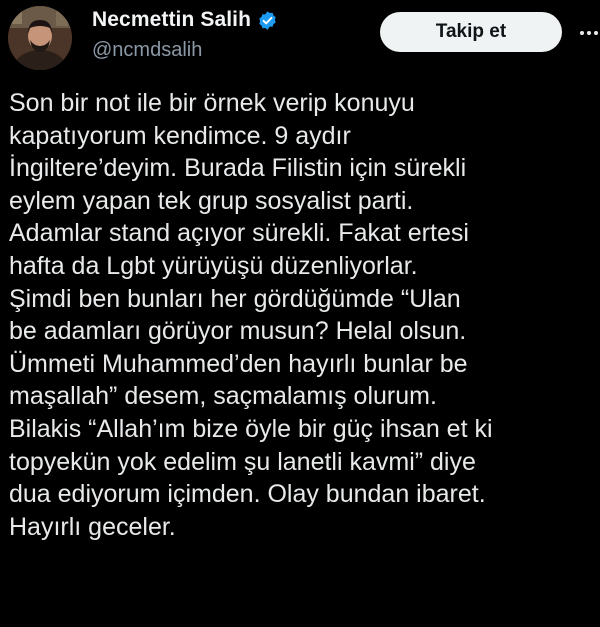  What do you see at coordinates (238, 363) in the screenshot?
I see `tweet-line: Ümmeti Muhammed’den hayırlı bunlar be` at bounding box center [238, 363].